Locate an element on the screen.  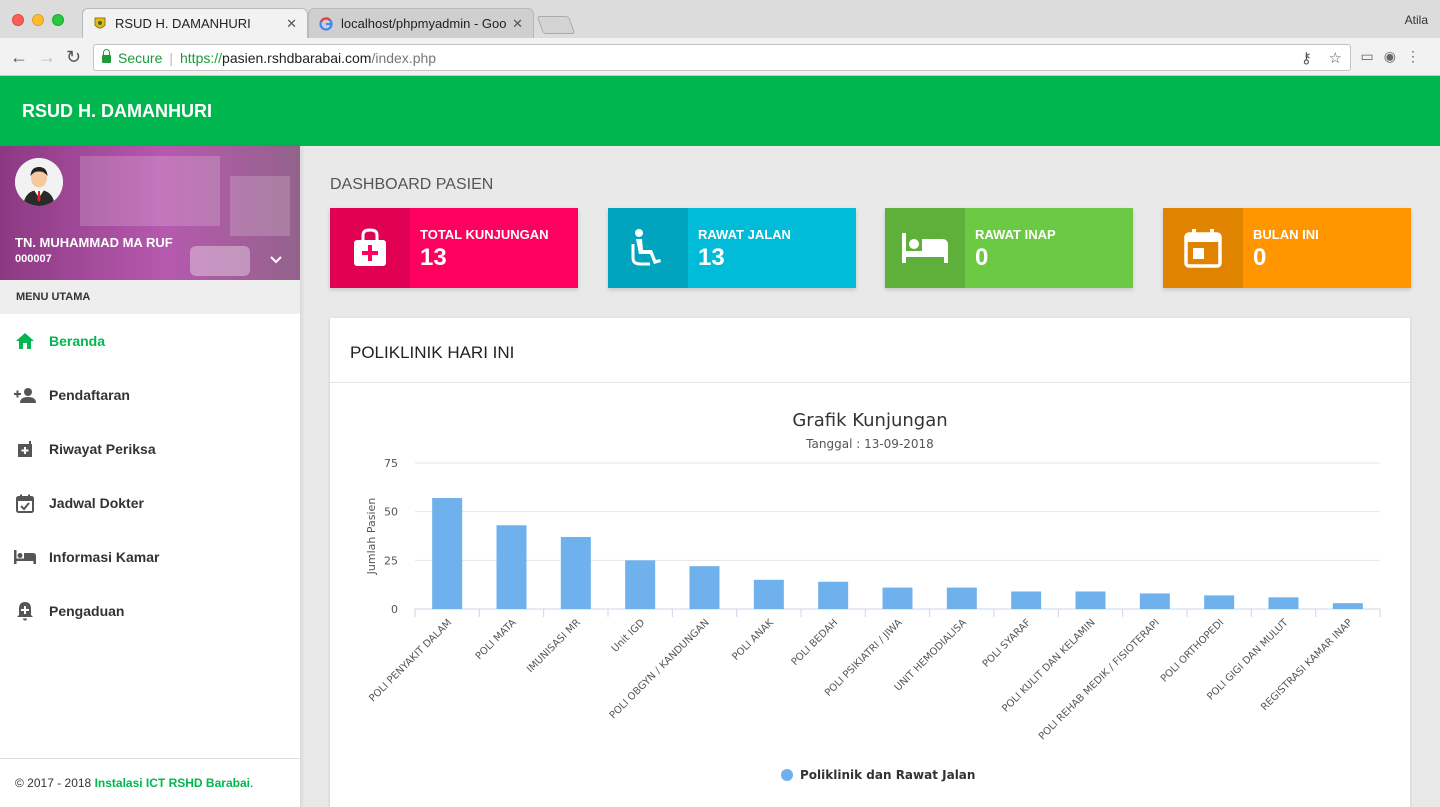
browser-tab-rsud: RSUD H. DAMANHURI ✕ is located at coordinates (195, 23).